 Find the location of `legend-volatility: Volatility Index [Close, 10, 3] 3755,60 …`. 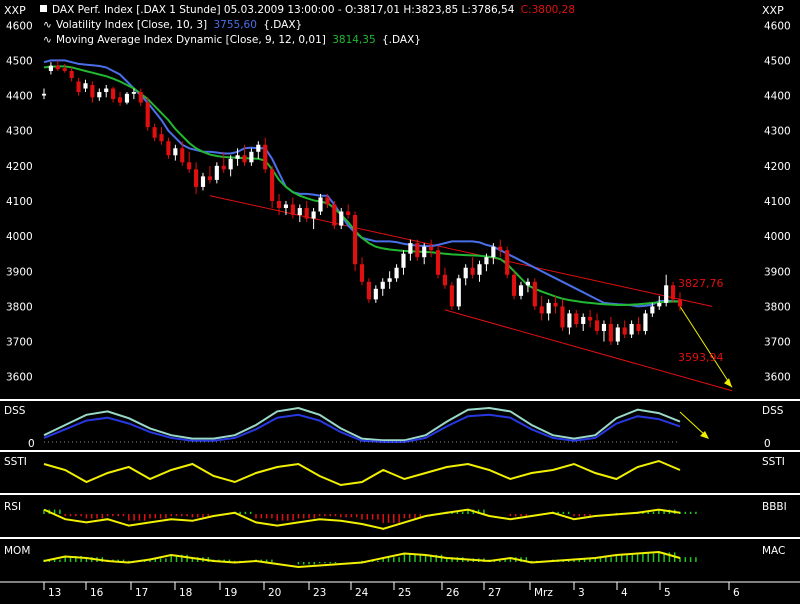

legend-volatility: Volatility Index [Close, 10, 3] 3755,60 … is located at coordinates (179, 25).